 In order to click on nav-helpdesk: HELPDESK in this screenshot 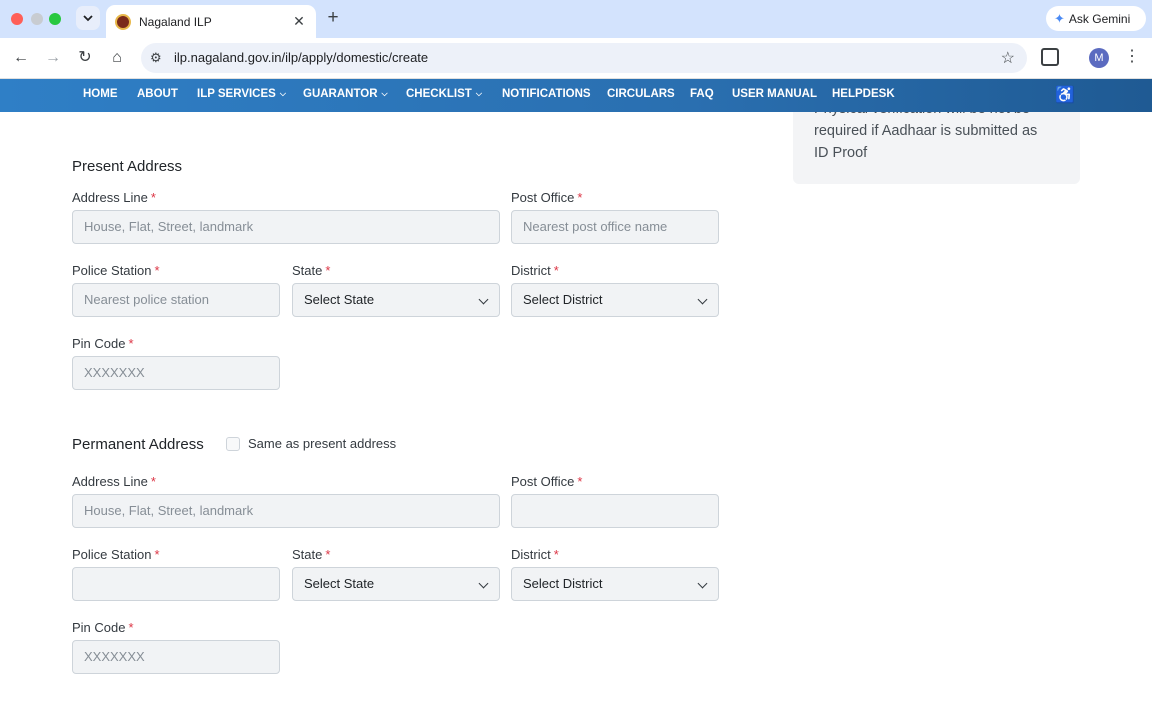, I will do `click(863, 94)`.